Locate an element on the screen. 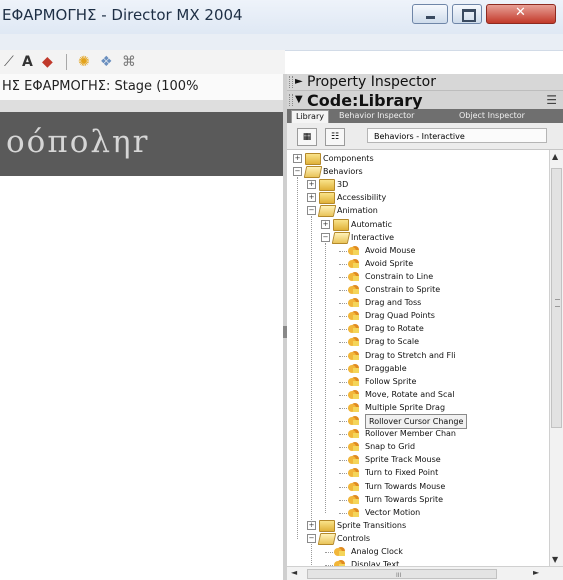 Image resolution: width=563 pixels, height=580 pixels. tree-item-folder: Interactive is located at coordinates (372, 237).